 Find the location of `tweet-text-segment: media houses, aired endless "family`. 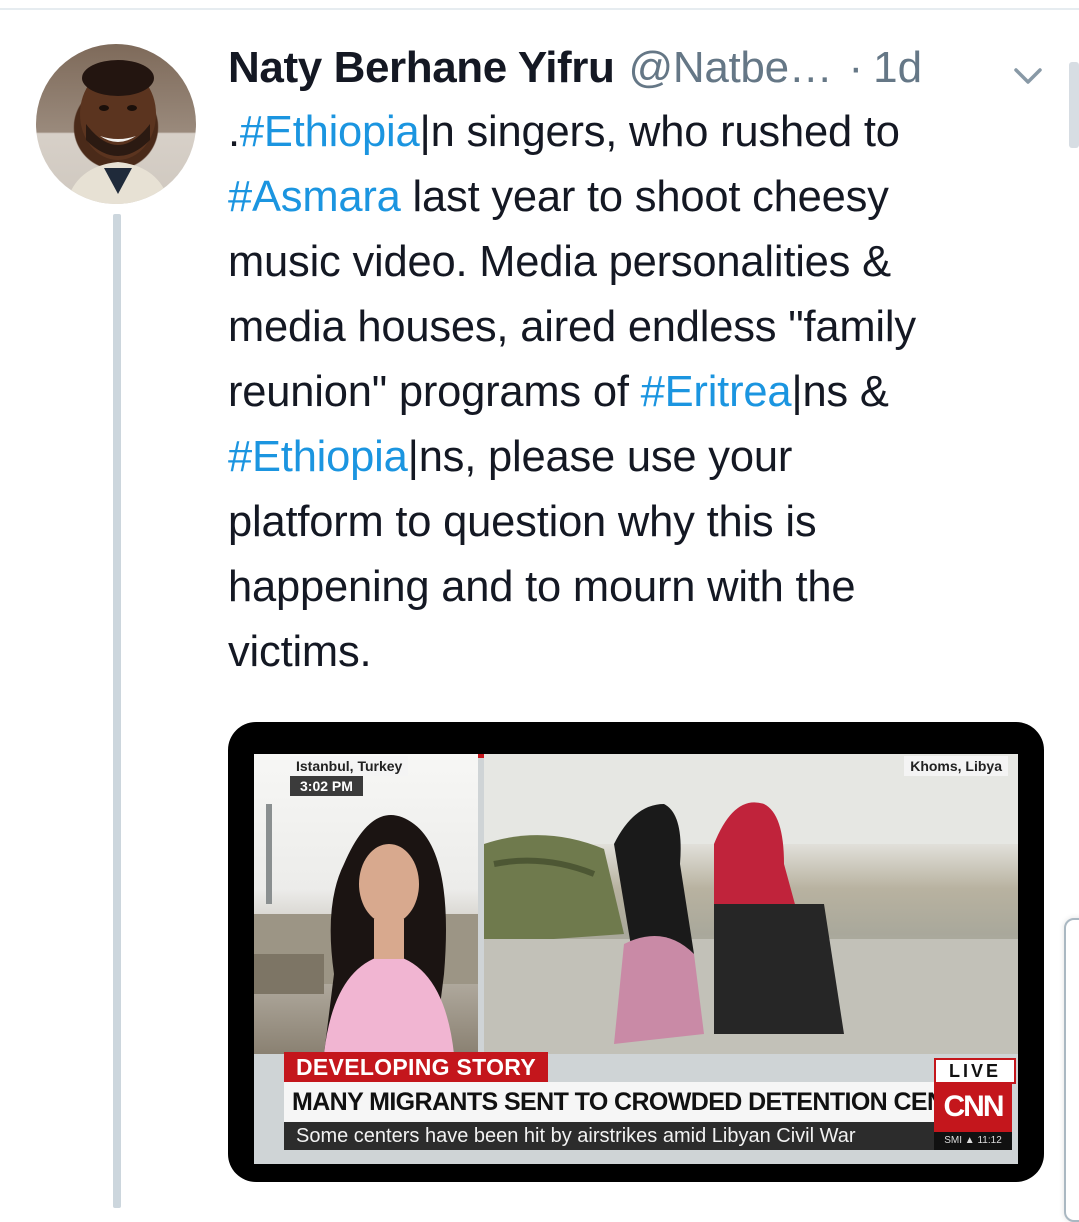

tweet-text-segment: media houses, aired endless "family is located at coordinates (572, 327).